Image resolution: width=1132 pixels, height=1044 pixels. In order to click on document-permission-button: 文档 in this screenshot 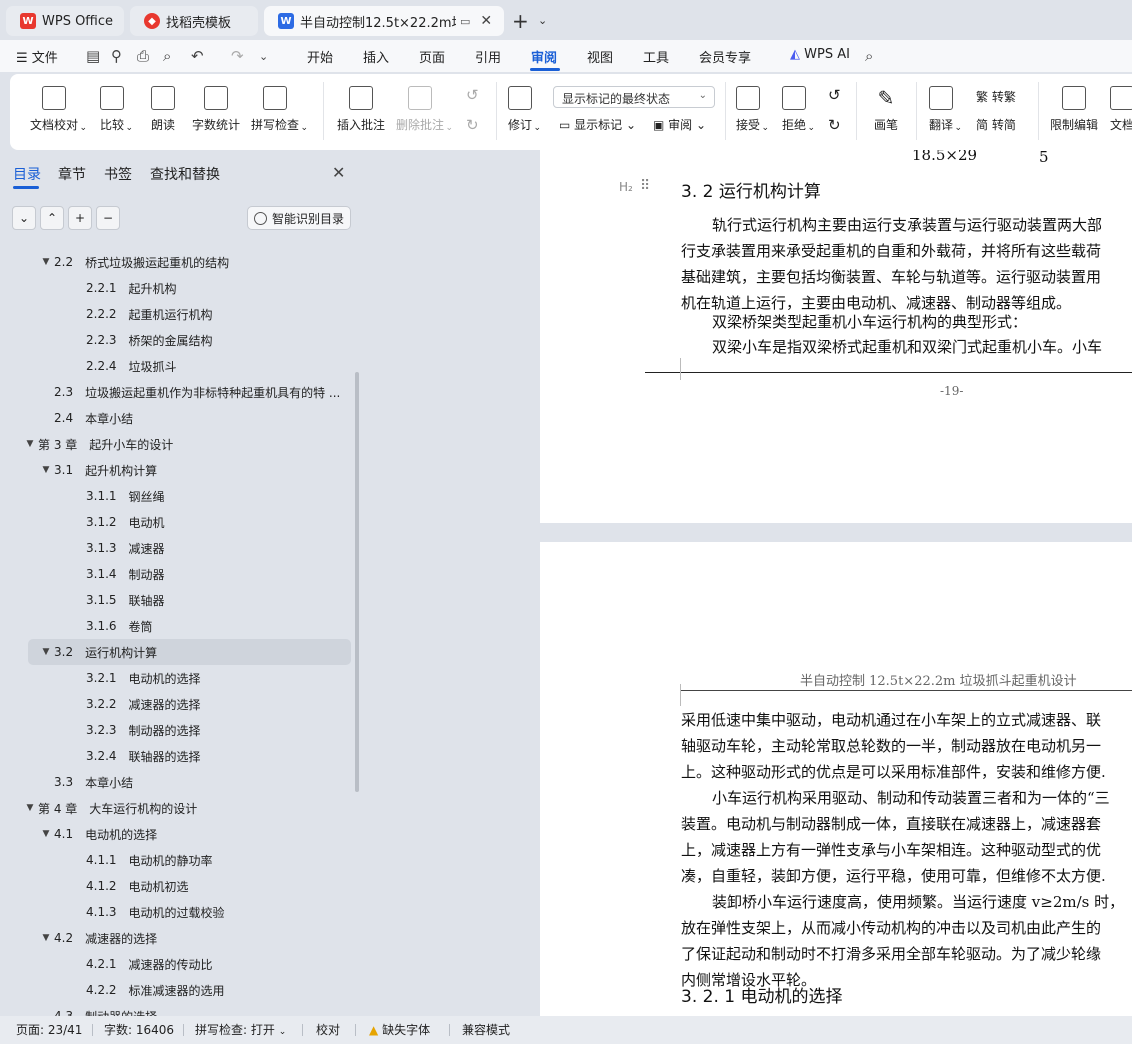, I will do `click(1121, 109)`.